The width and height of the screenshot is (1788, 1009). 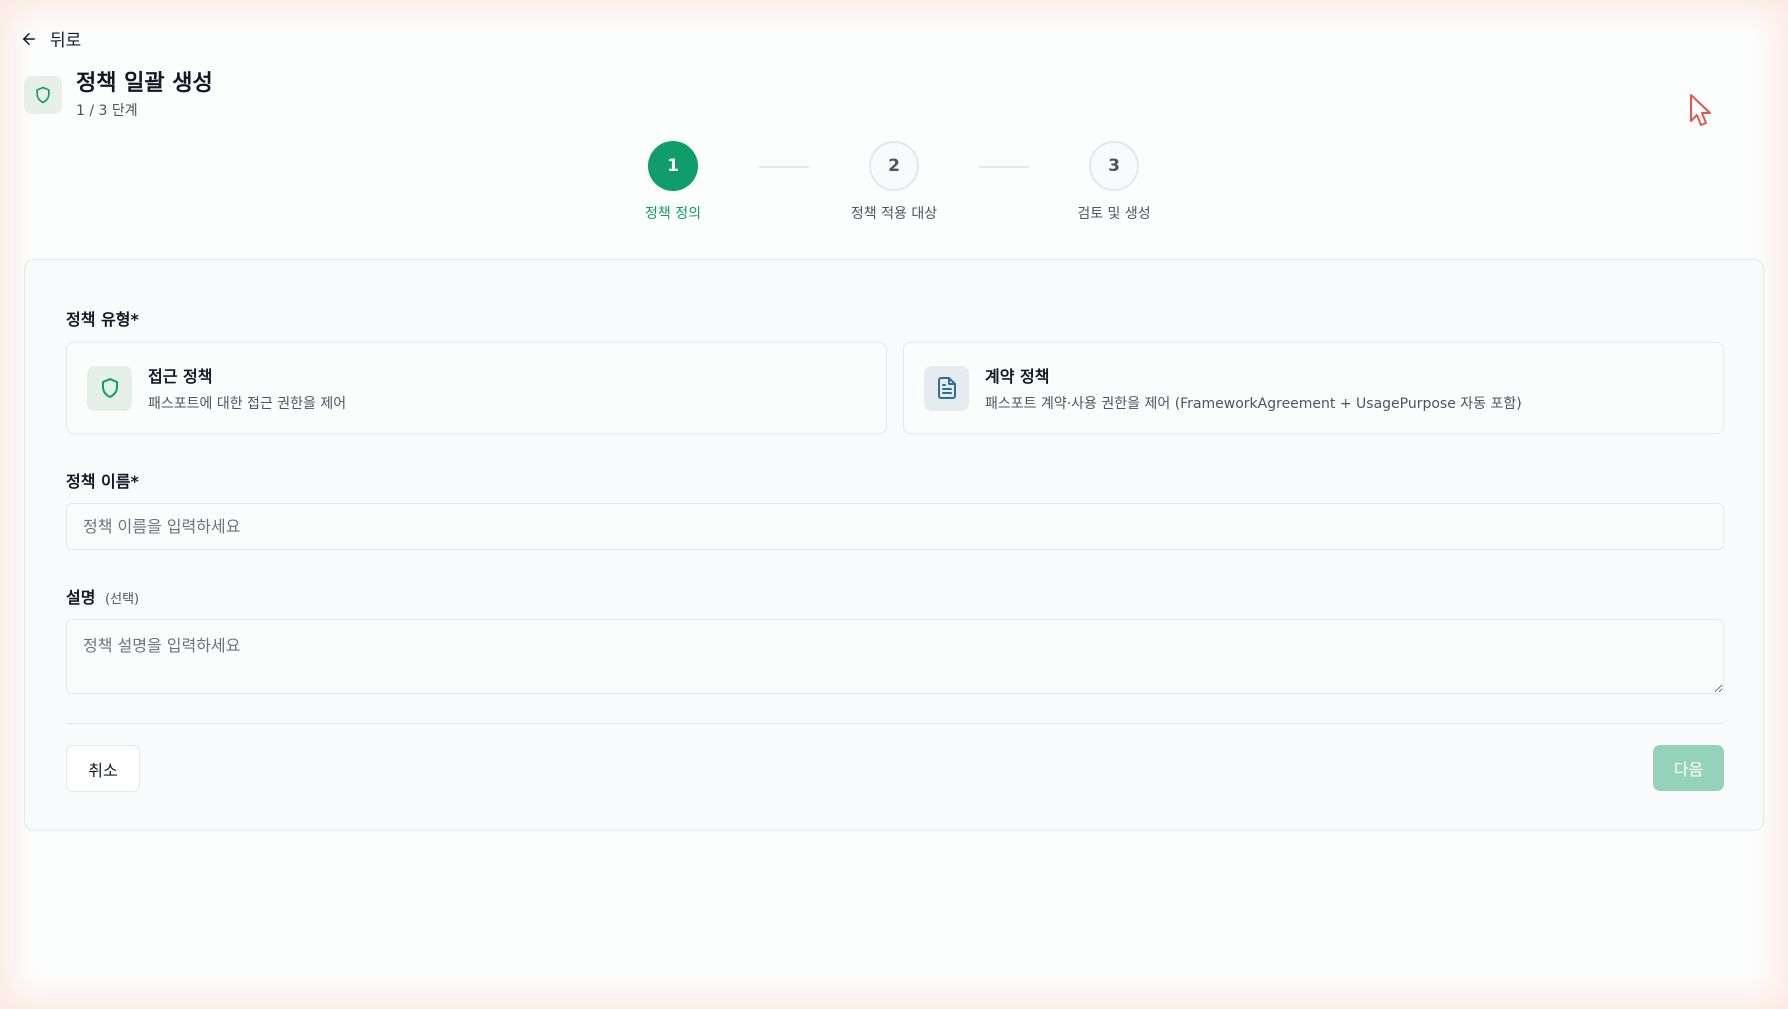 I want to click on policy-type-label: 정책 유형*, so click(x=102, y=319).